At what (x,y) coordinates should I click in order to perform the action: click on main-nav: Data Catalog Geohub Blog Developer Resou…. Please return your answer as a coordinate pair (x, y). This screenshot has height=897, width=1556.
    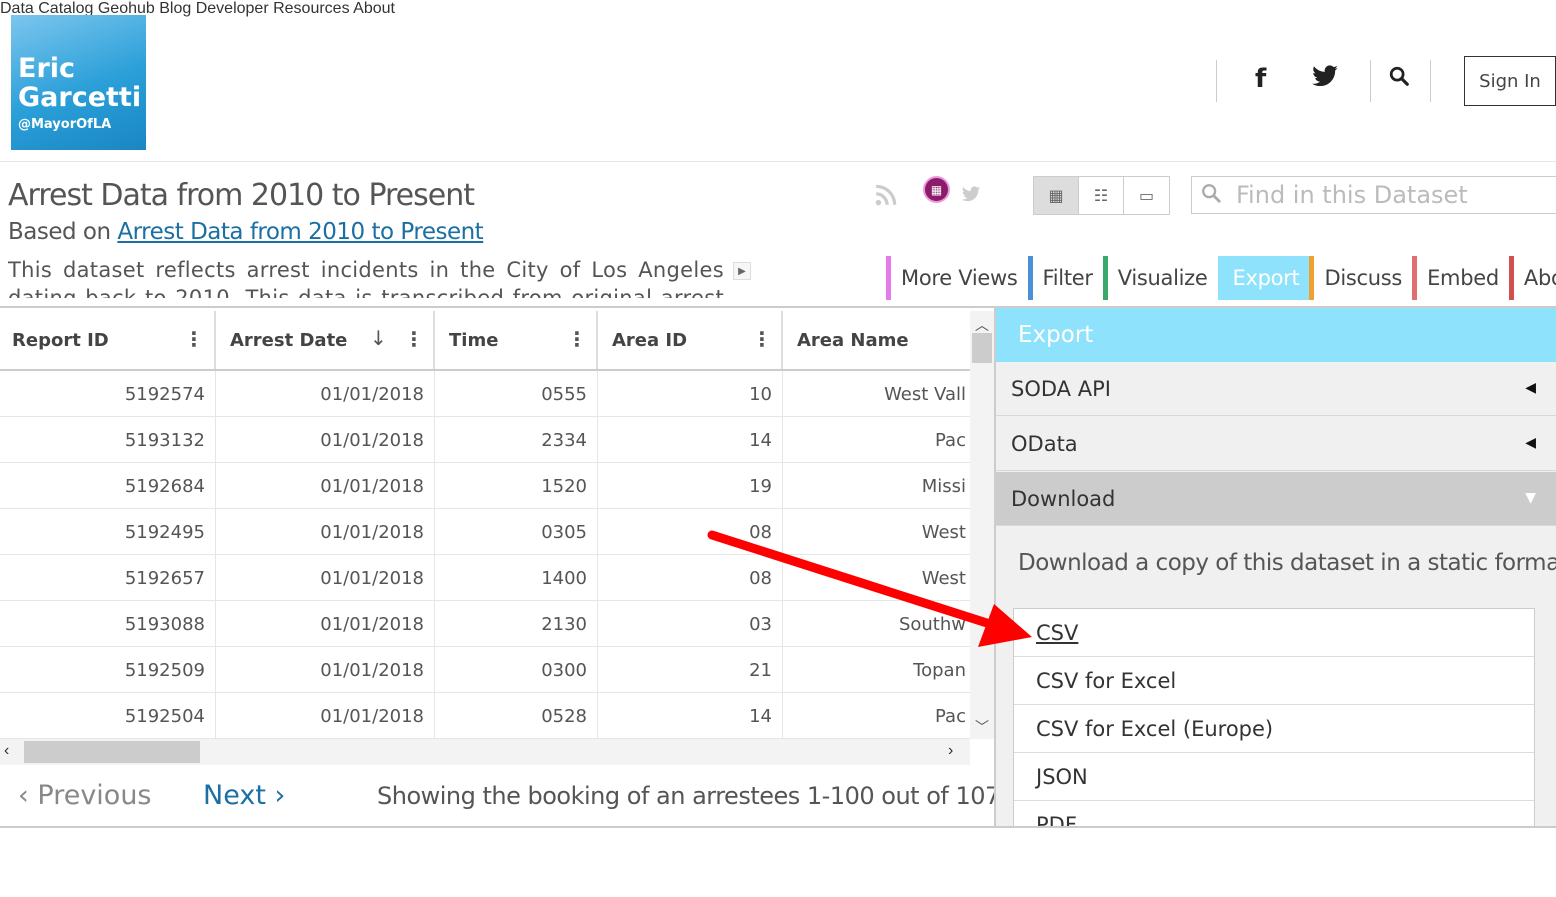
    Looking at the image, I should click on (778, 9).